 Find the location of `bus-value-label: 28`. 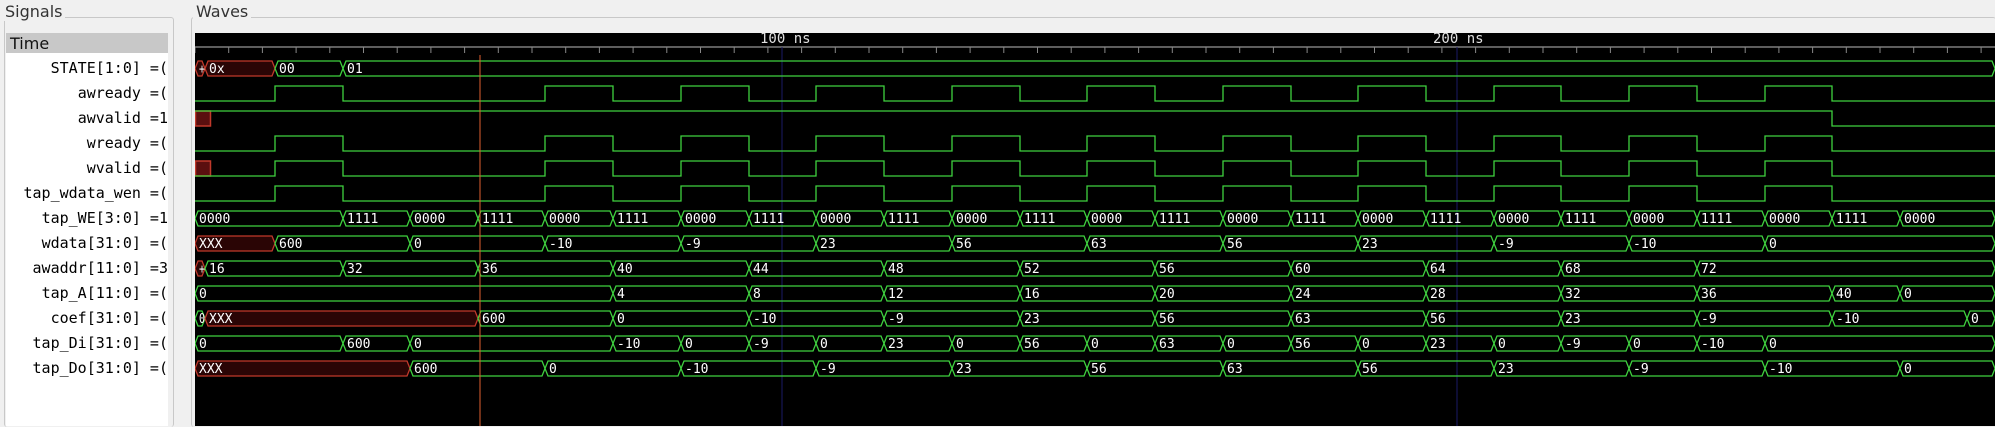

bus-value-label: 28 is located at coordinates (1438, 294).